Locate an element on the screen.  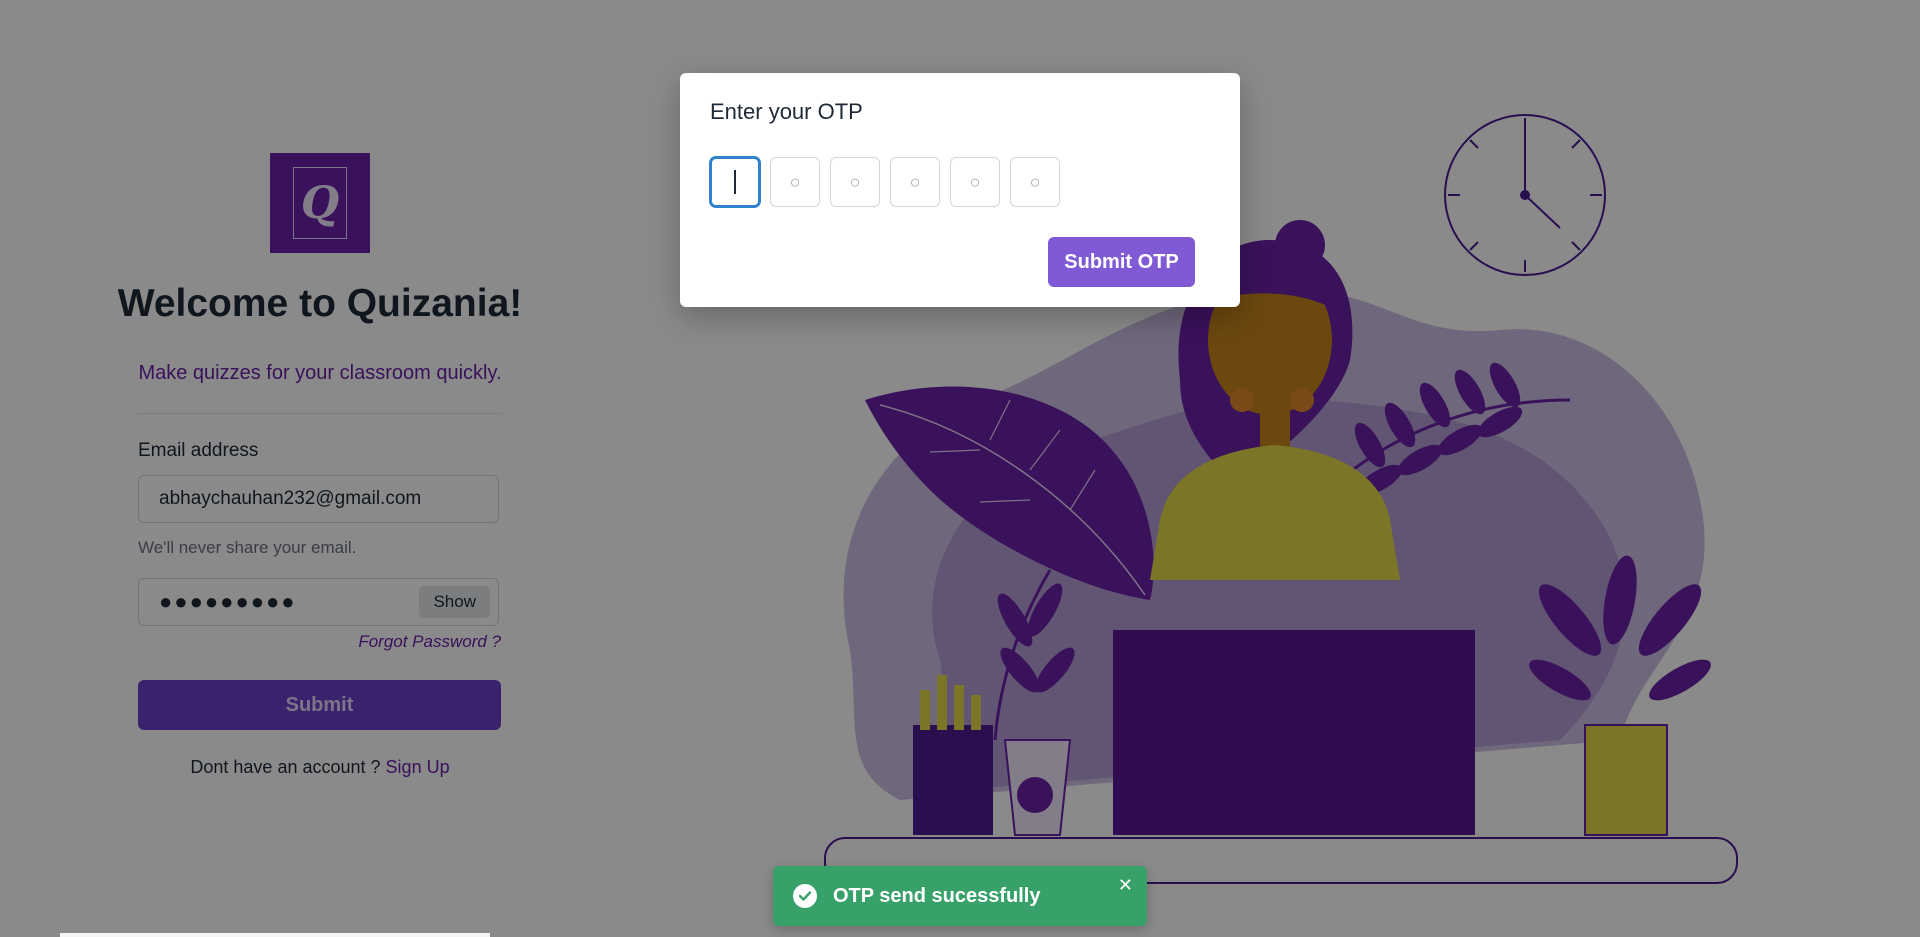
otp-input-5: ○ is located at coordinates (975, 182).